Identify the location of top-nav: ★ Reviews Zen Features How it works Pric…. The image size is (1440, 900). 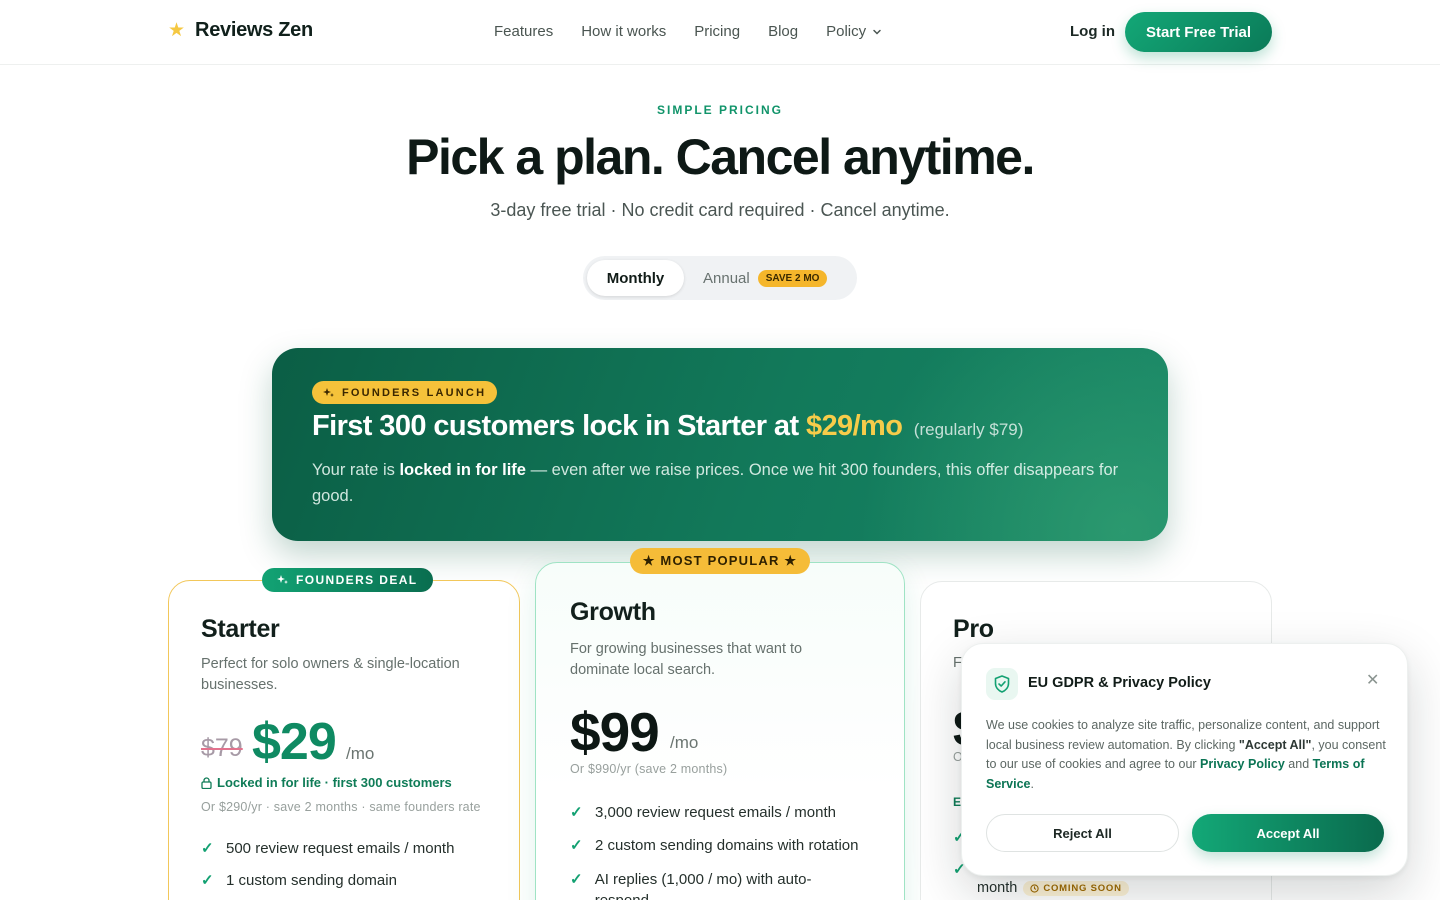
(720, 32).